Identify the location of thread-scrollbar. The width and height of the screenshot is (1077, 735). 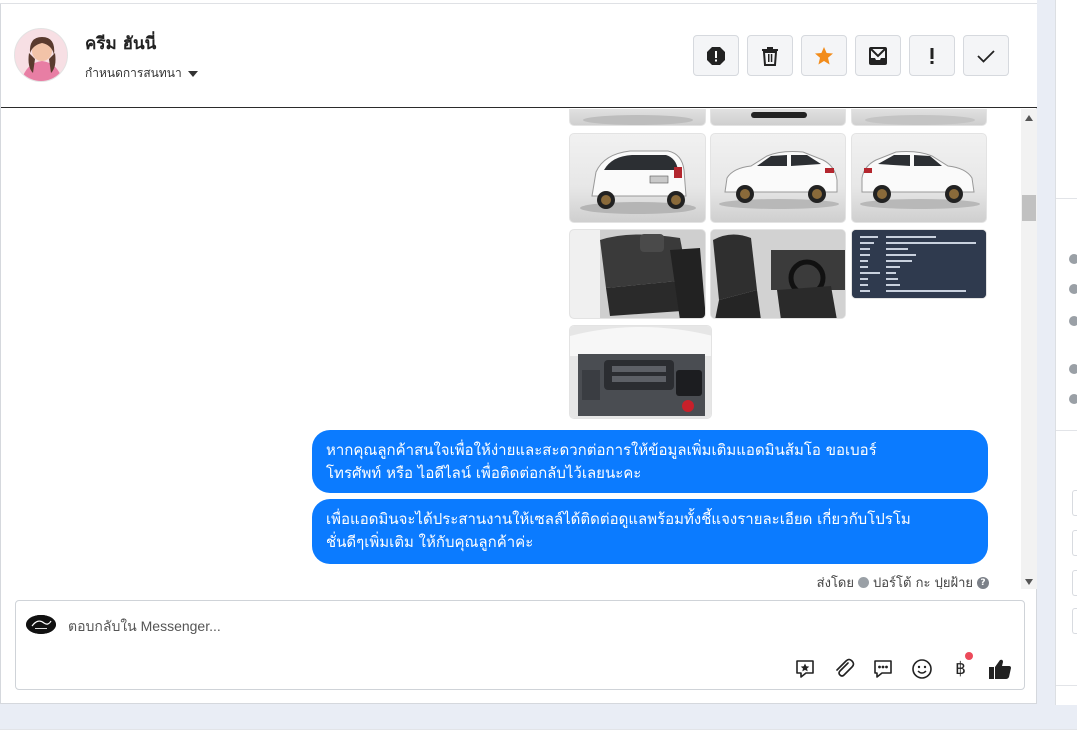
(1029, 349).